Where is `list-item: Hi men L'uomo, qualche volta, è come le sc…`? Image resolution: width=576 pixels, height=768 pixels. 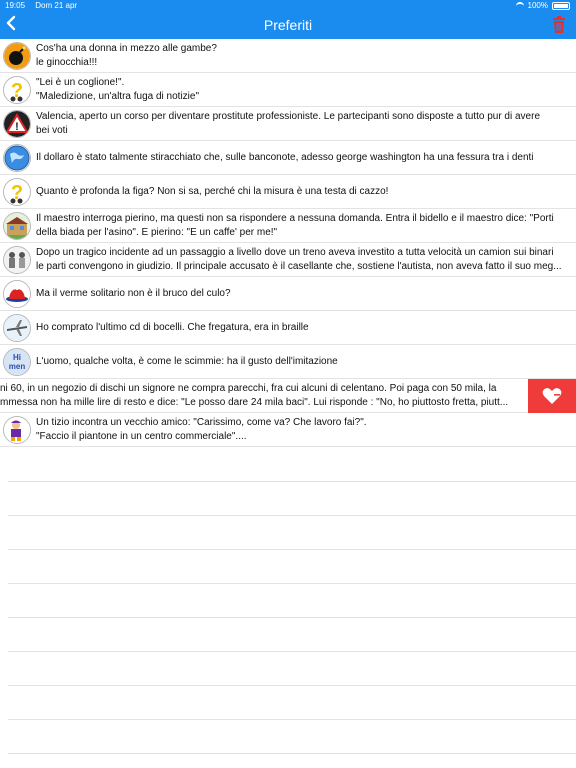 list-item: Hi men L'uomo, qualche volta, è come le sc… is located at coordinates (288, 362).